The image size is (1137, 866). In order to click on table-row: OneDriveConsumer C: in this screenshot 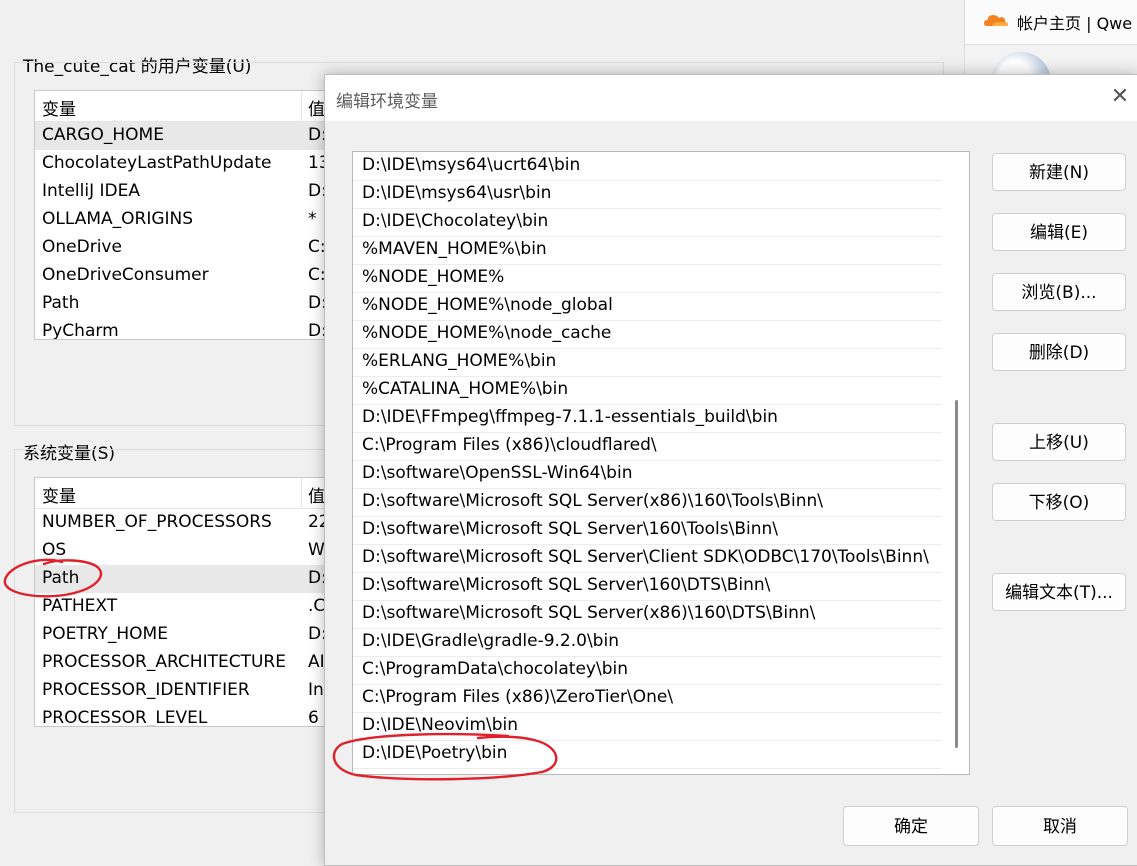, I will do `click(180, 276)`.